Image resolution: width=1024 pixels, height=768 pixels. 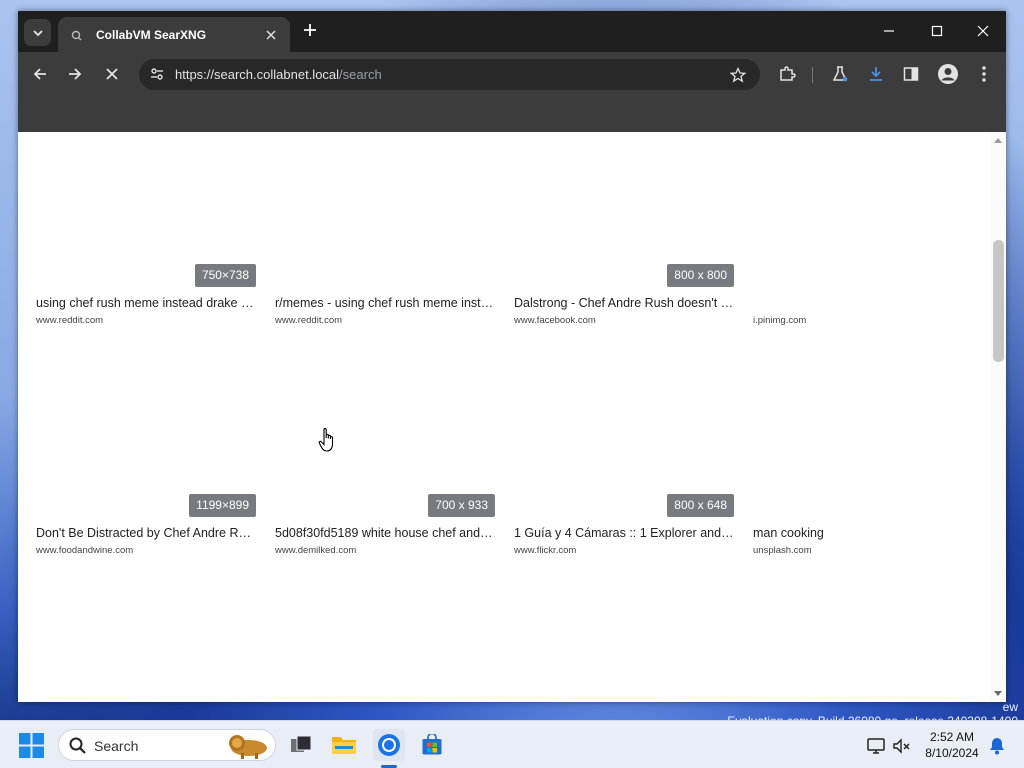 I want to click on windows-start-icon, so click(x=31, y=745).